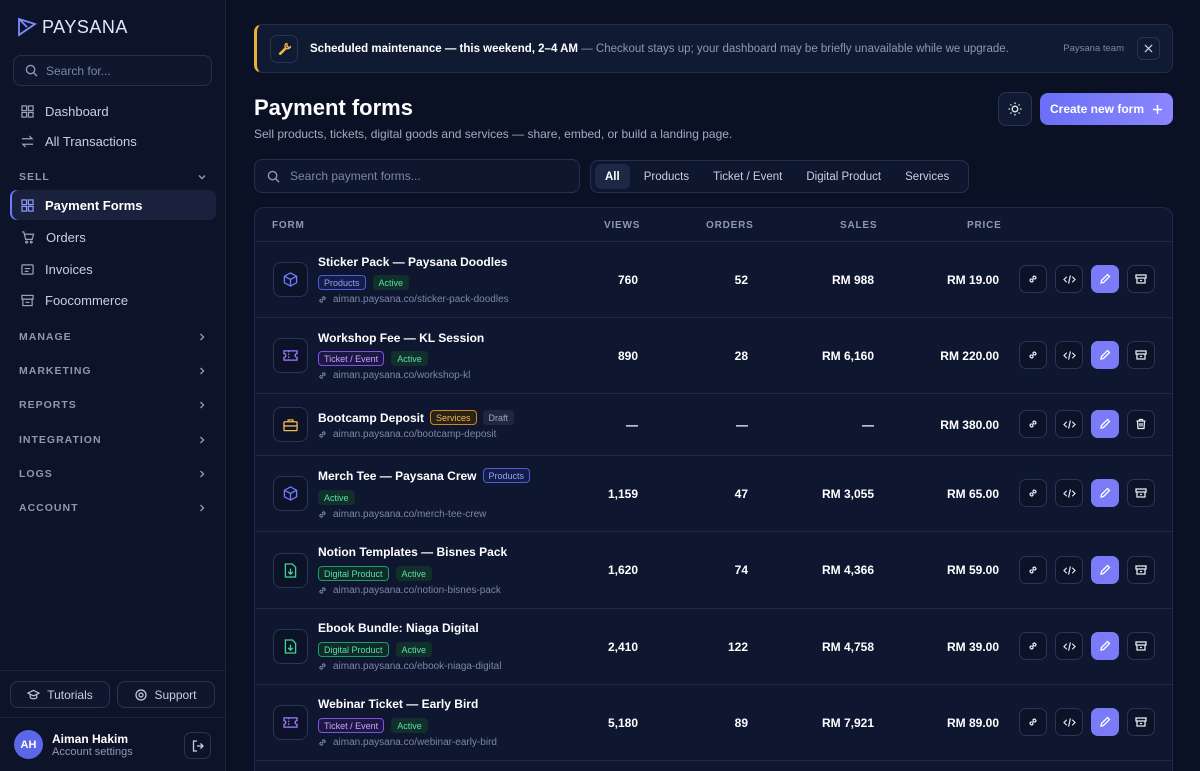 This screenshot has height=771, width=1200. I want to click on delete-button, so click(1141, 424).